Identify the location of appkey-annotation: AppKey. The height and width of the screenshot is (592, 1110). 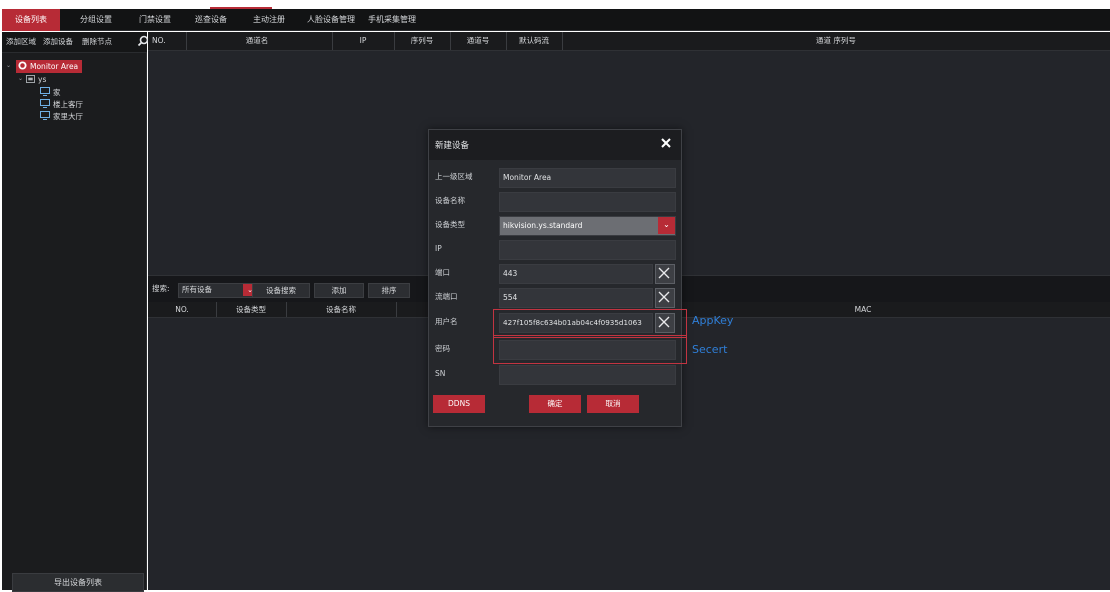
(713, 320).